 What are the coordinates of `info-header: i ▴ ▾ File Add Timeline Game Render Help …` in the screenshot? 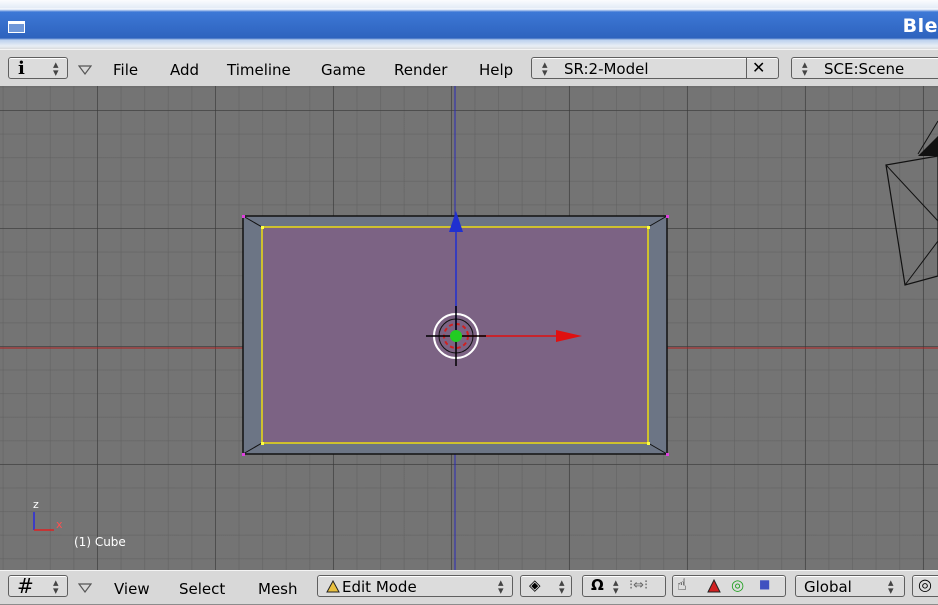 It's located at (469, 68).